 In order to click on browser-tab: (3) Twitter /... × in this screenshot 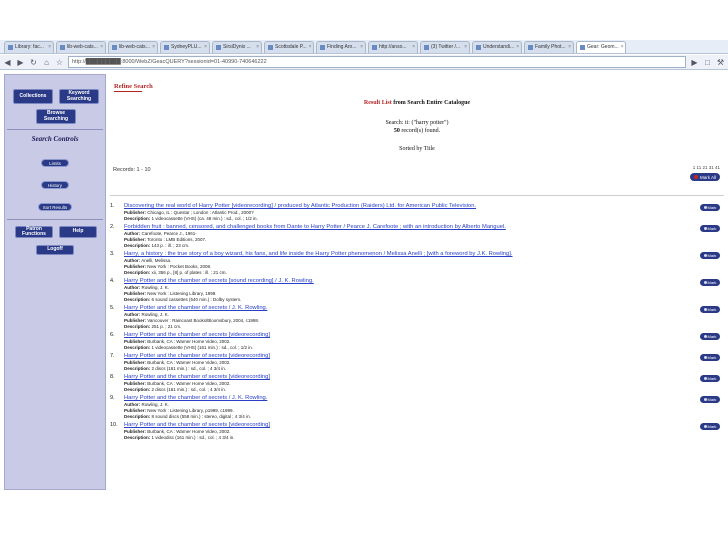, I will do `click(445, 47)`.